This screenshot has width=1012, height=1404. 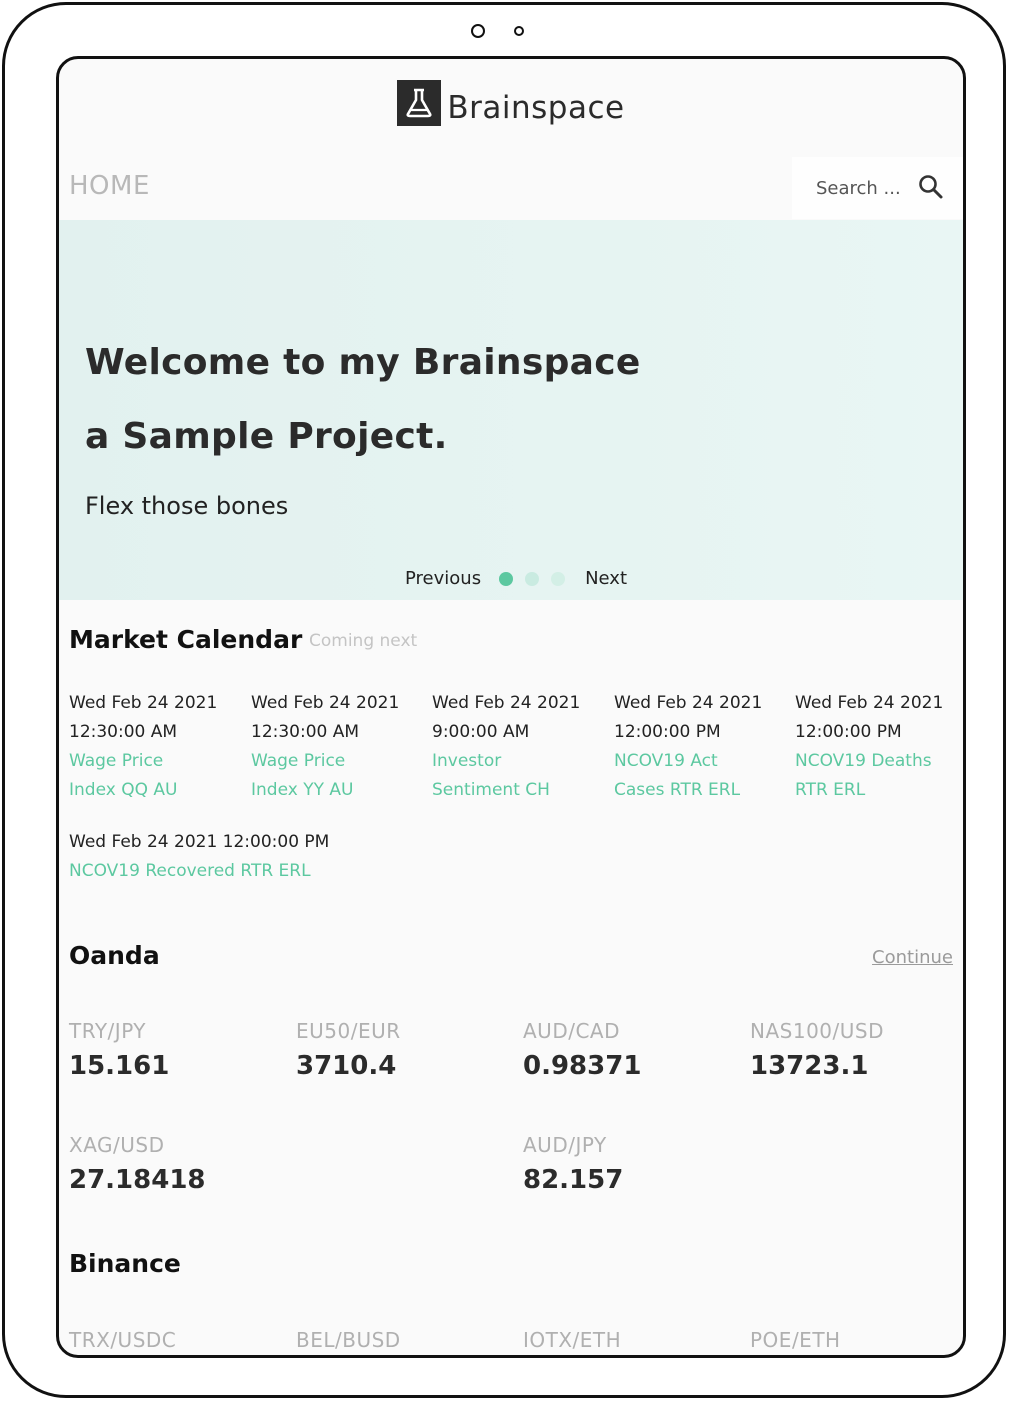 What do you see at coordinates (517, 776) in the screenshot?
I see `event-link: Investor Sentiment CH` at bounding box center [517, 776].